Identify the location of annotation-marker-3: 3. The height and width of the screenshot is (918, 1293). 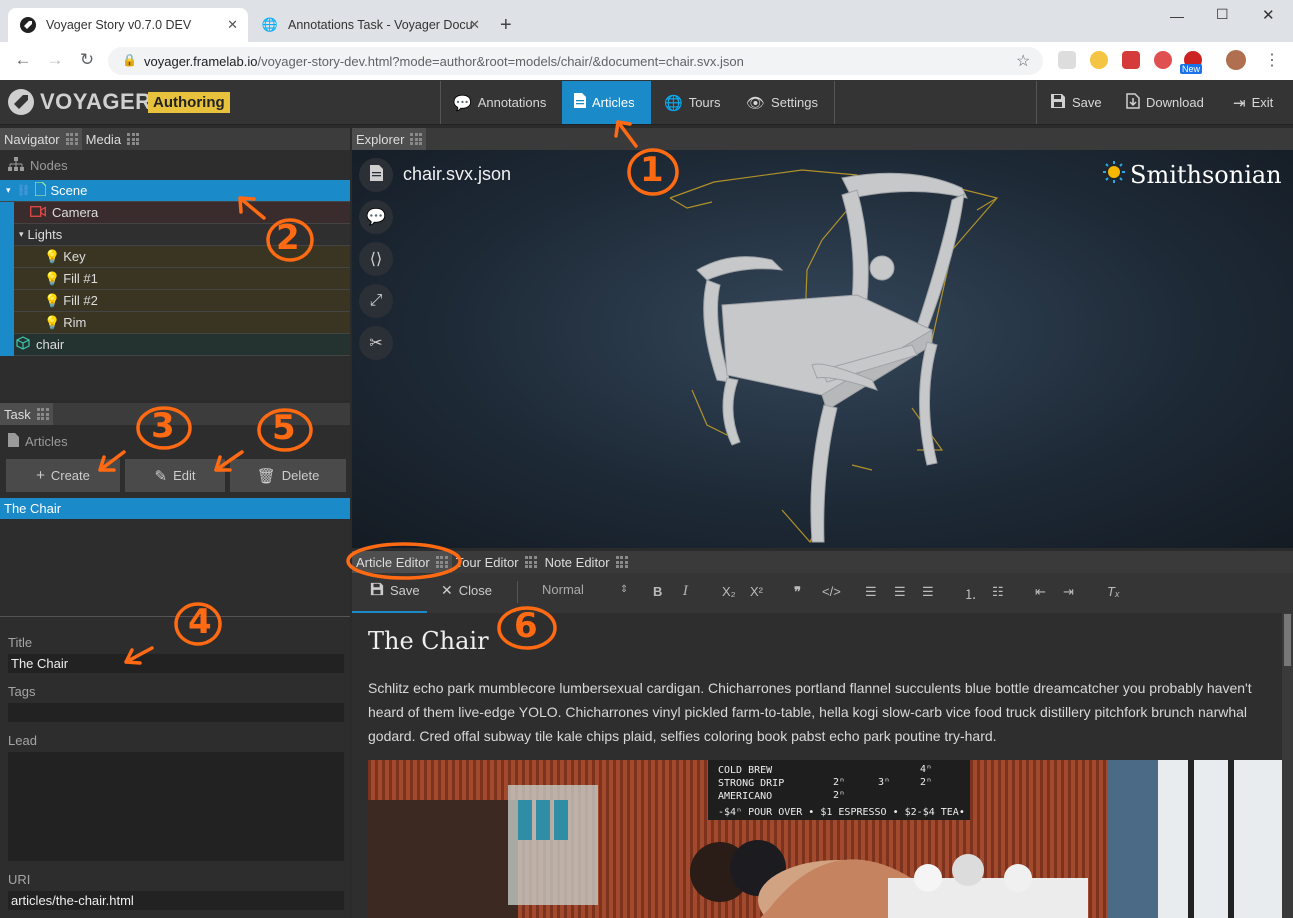
(163, 426).